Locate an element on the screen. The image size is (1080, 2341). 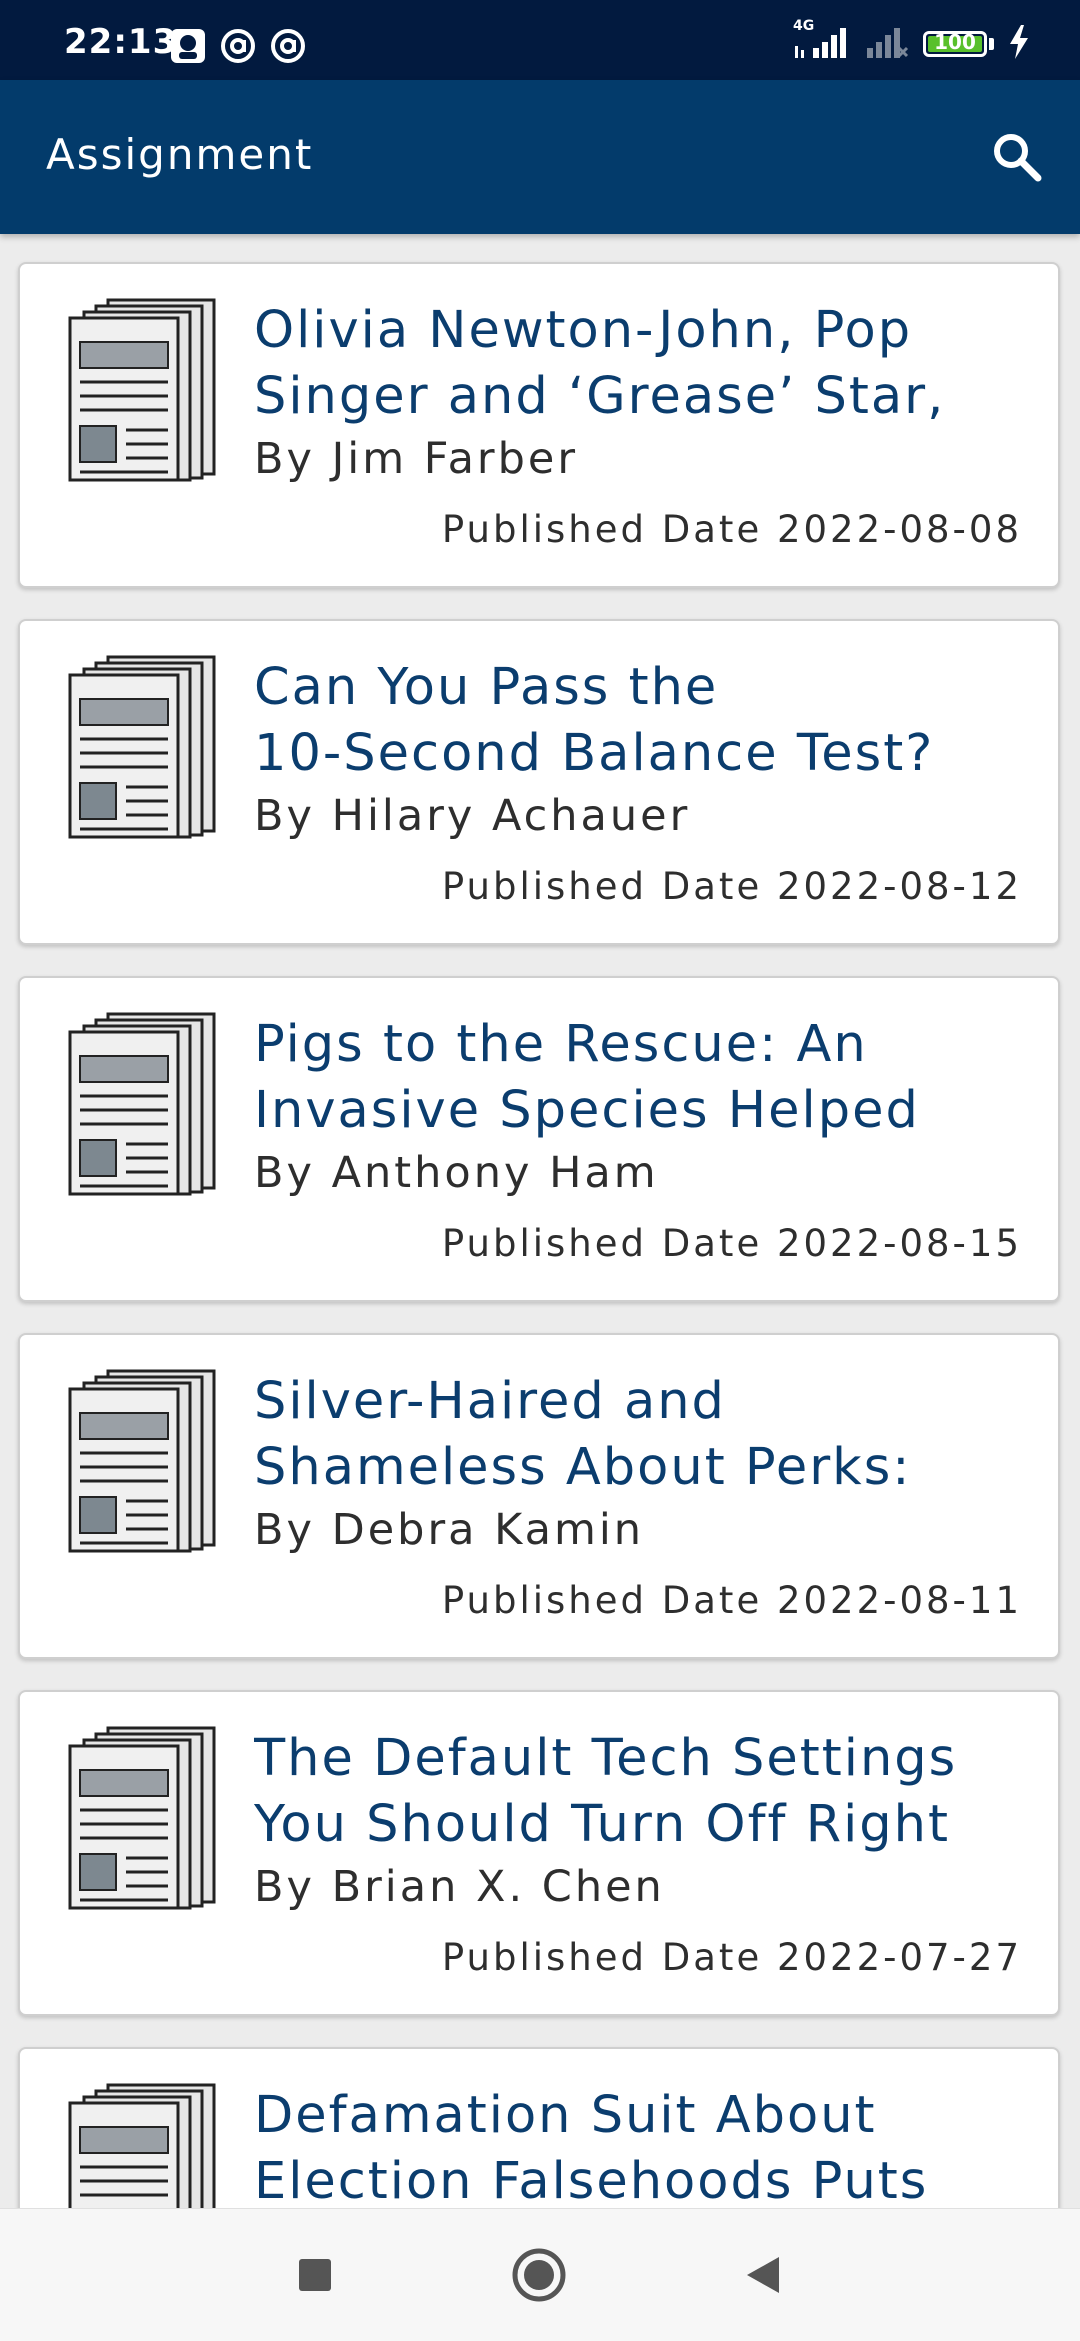
charging-icon is located at coordinates (1019, 44).